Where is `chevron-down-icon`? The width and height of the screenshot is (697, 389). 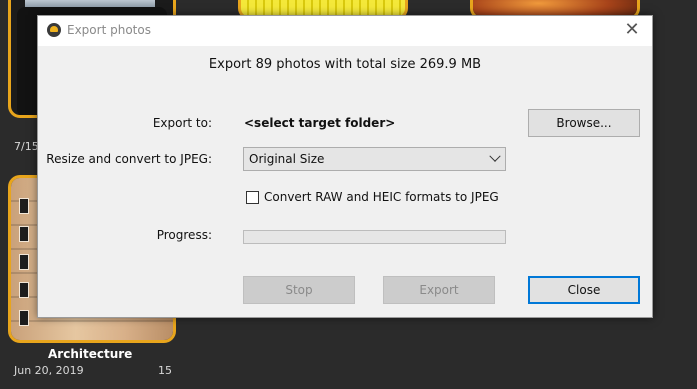 chevron-down-icon is located at coordinates (495, 156).